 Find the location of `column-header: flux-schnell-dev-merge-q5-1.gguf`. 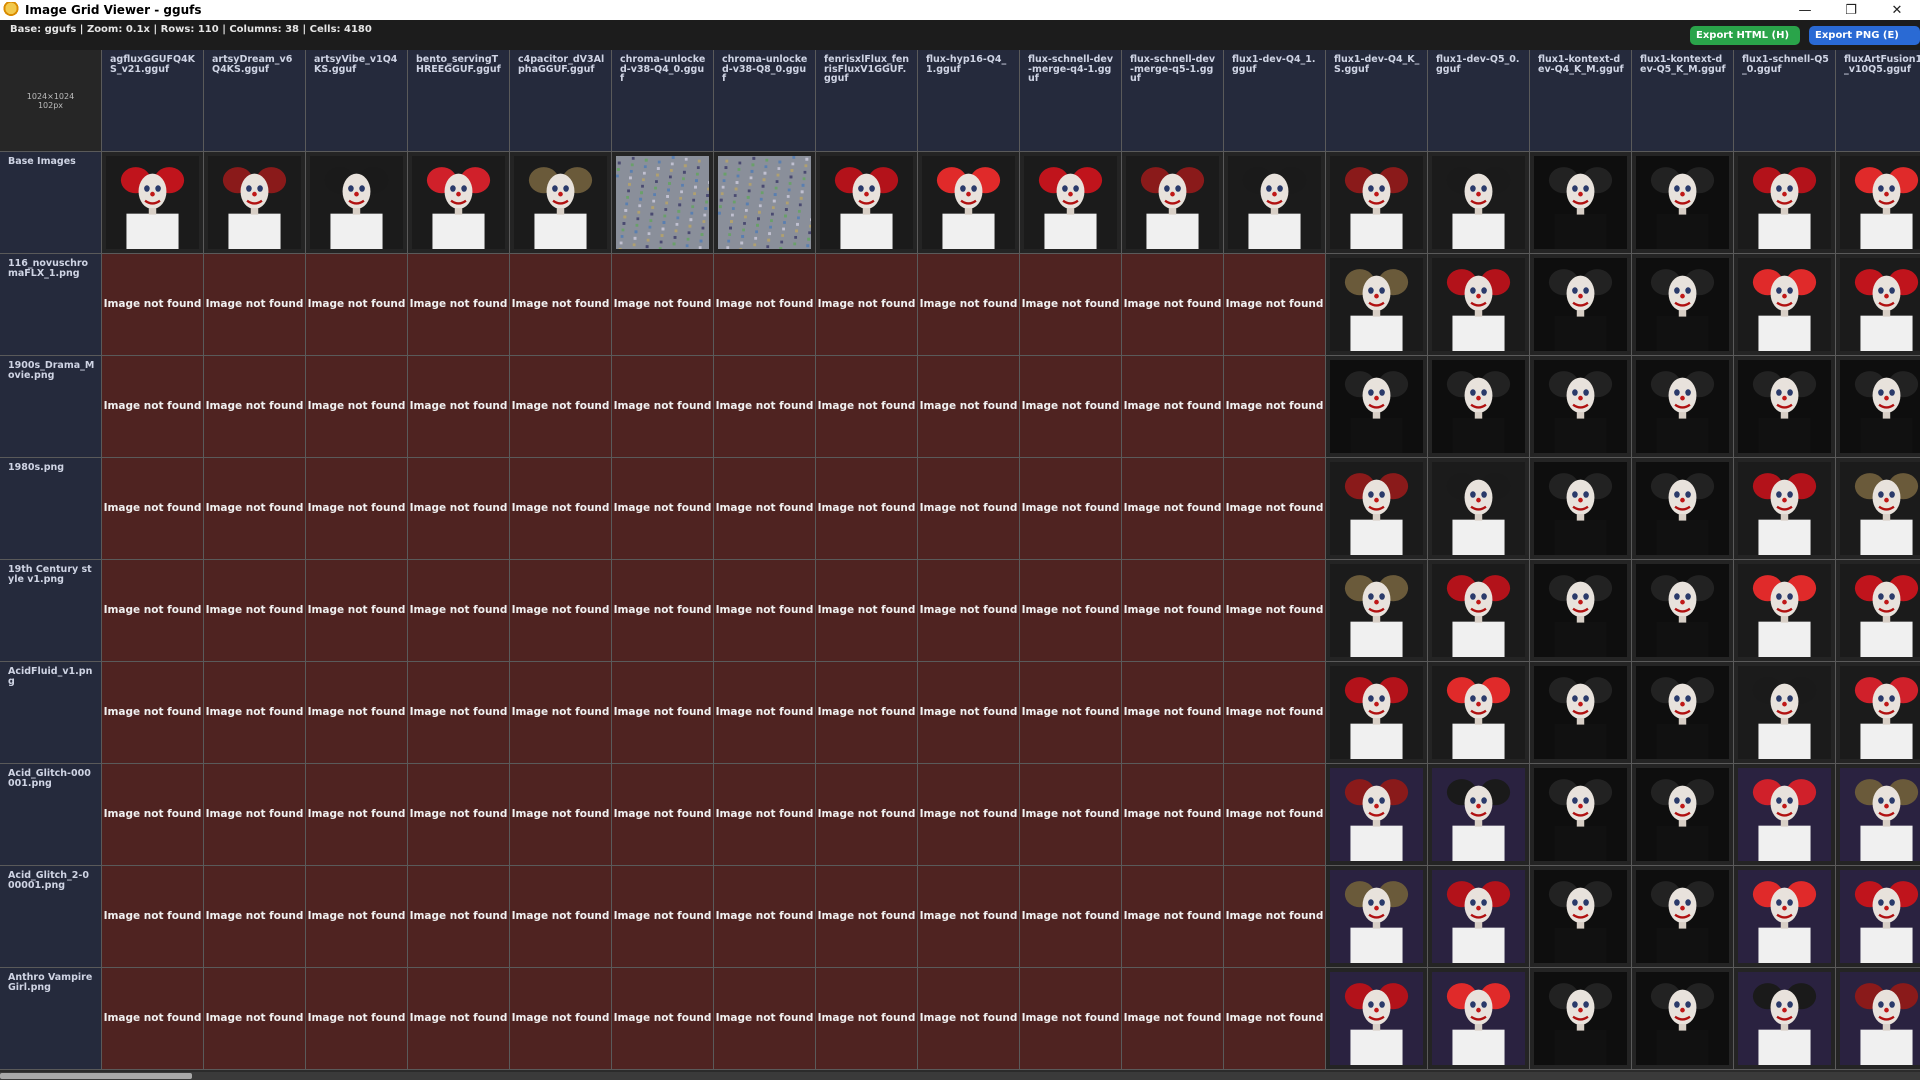

column-header: flux-schnell-dev-merge-q5-1.gguf is located at coordinates (1173, 101).